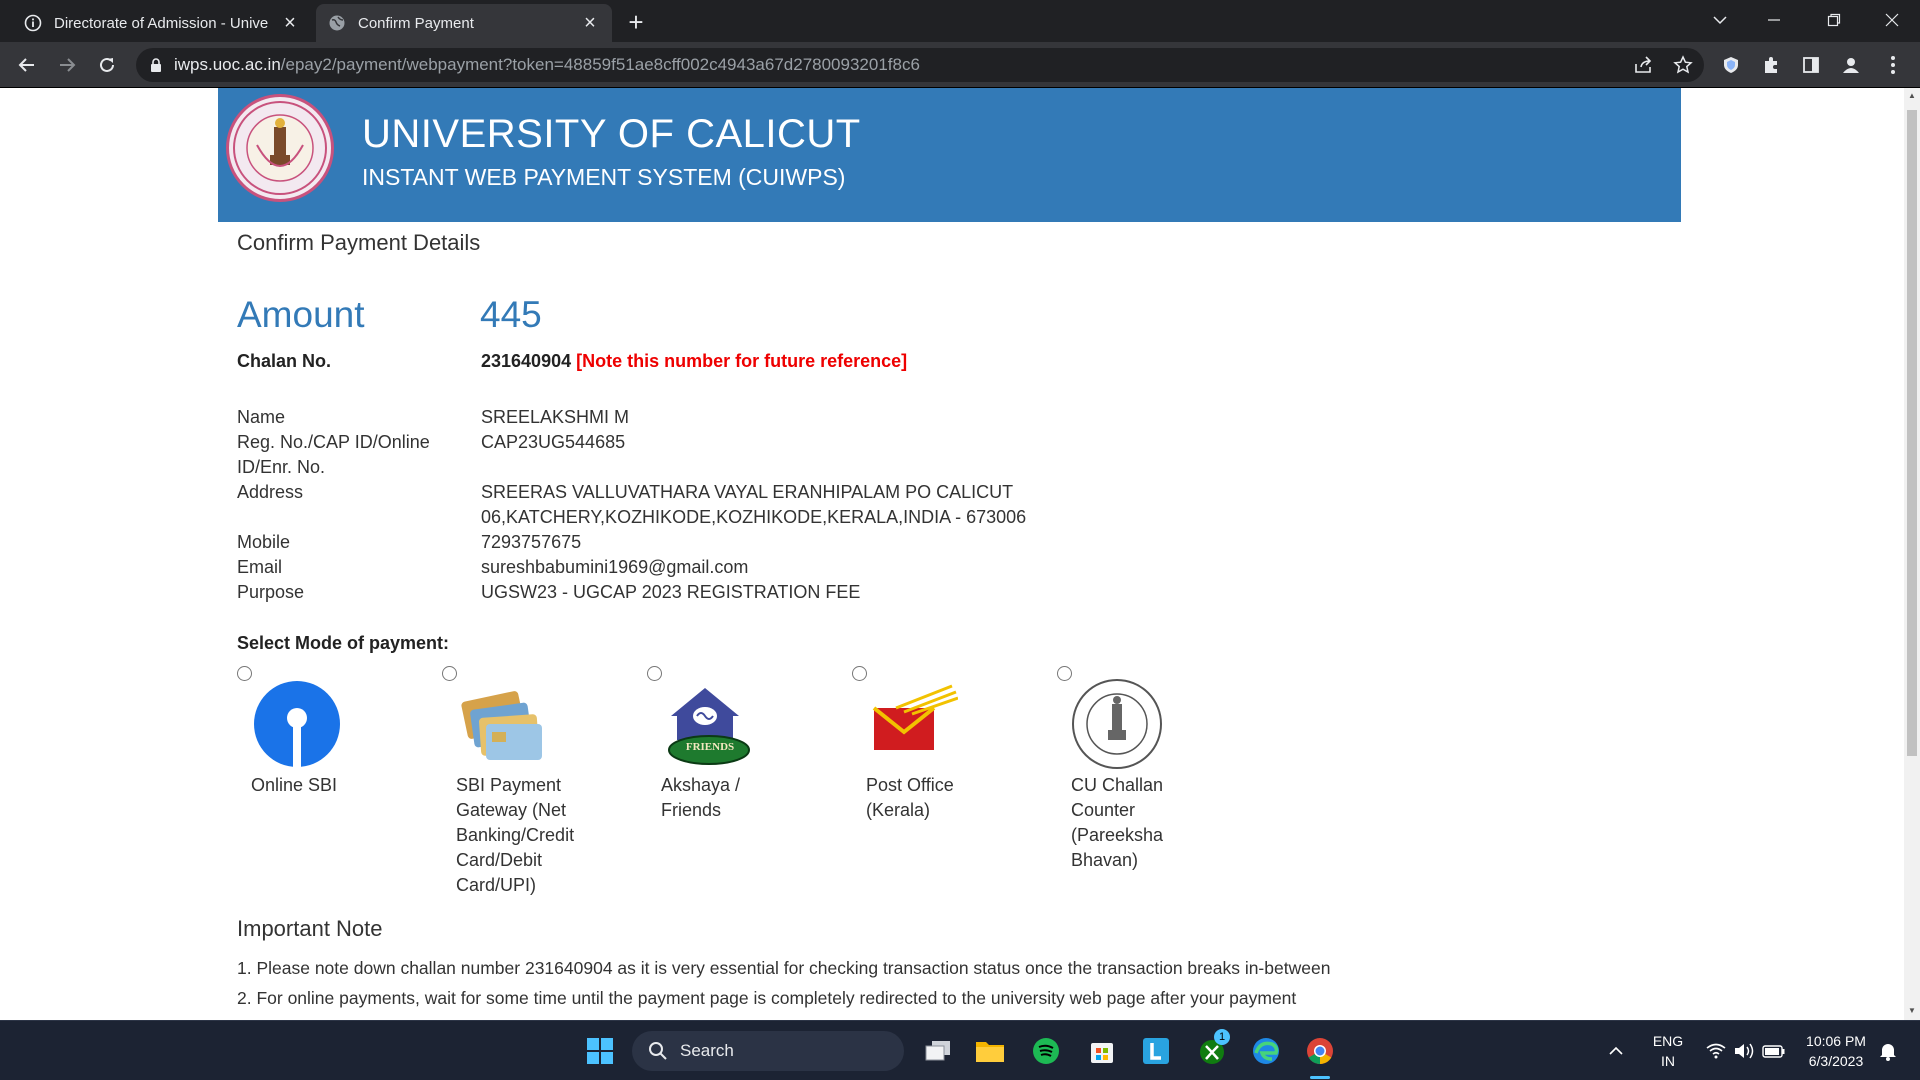 The width and height of the screenshot is (1920, 1080). What do you see at coordinates (281, 467) in the screenshot?
I see `reg-label-line-2: ID/Enr. No.` at bounding box center [281, 467].